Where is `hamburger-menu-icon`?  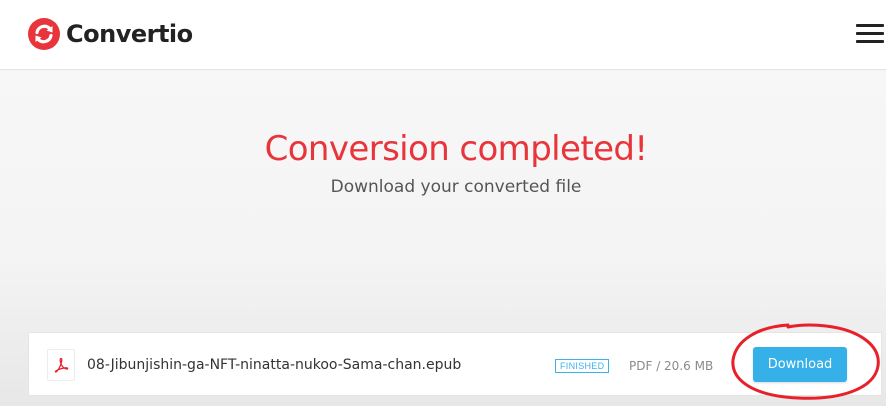 hamburger-menu-icon is located at coordinates (870, 33).